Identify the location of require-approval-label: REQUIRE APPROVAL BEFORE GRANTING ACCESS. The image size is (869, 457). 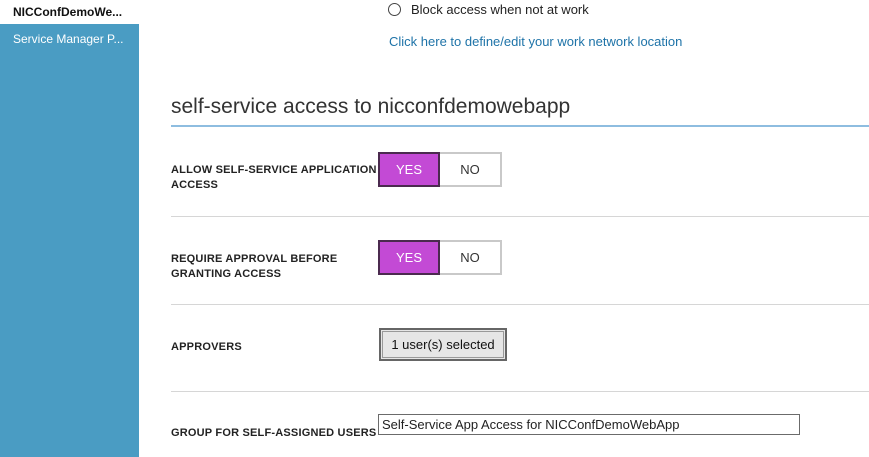
(254, 267).